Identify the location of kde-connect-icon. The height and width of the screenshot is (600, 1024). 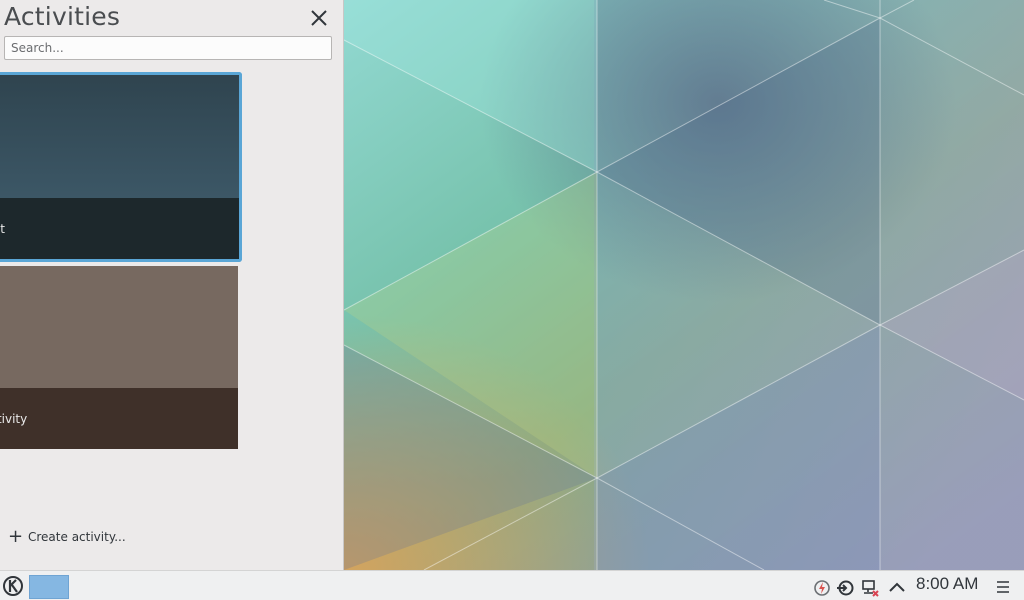
(845, 588).